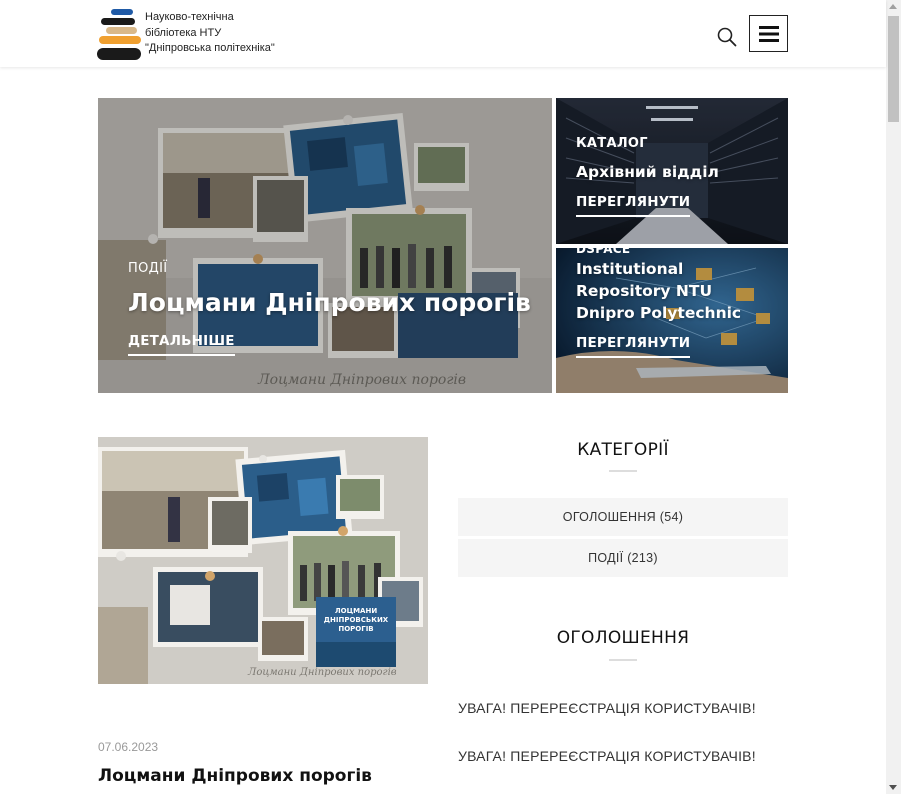 The image size is (901, 794). I want to click on hero-side2-title-line3: Dnipro Polytechnic, so click(659, 313).